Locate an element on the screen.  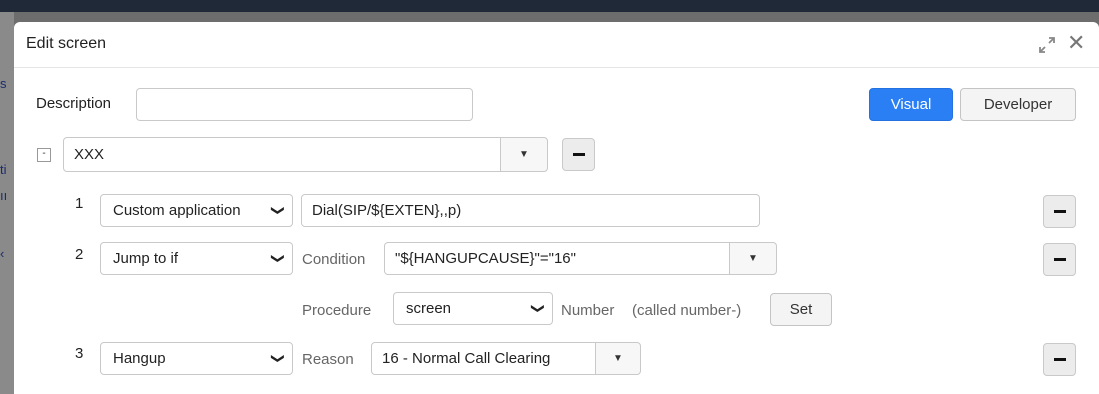
reason-label: Reason is located at coordinates (328, 359).